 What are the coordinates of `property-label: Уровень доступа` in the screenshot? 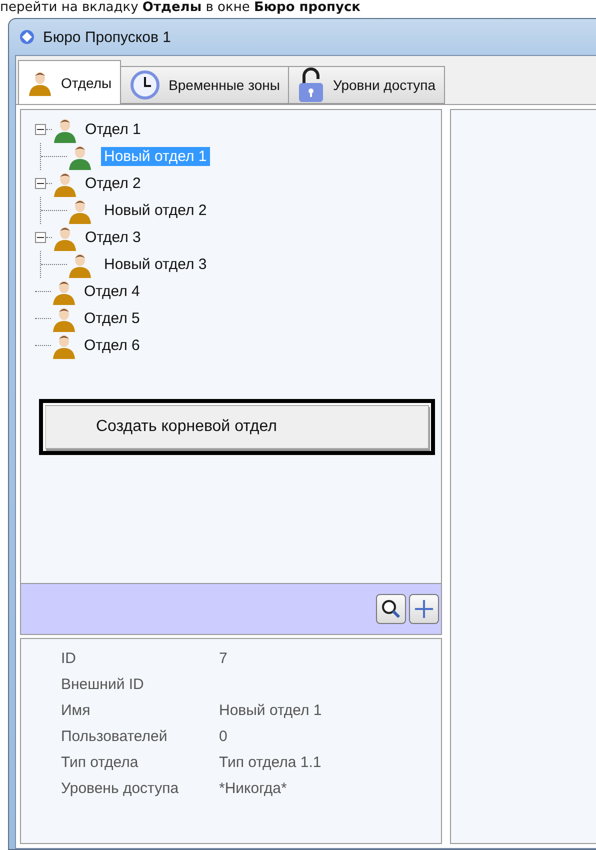 It's located at (120, 788).